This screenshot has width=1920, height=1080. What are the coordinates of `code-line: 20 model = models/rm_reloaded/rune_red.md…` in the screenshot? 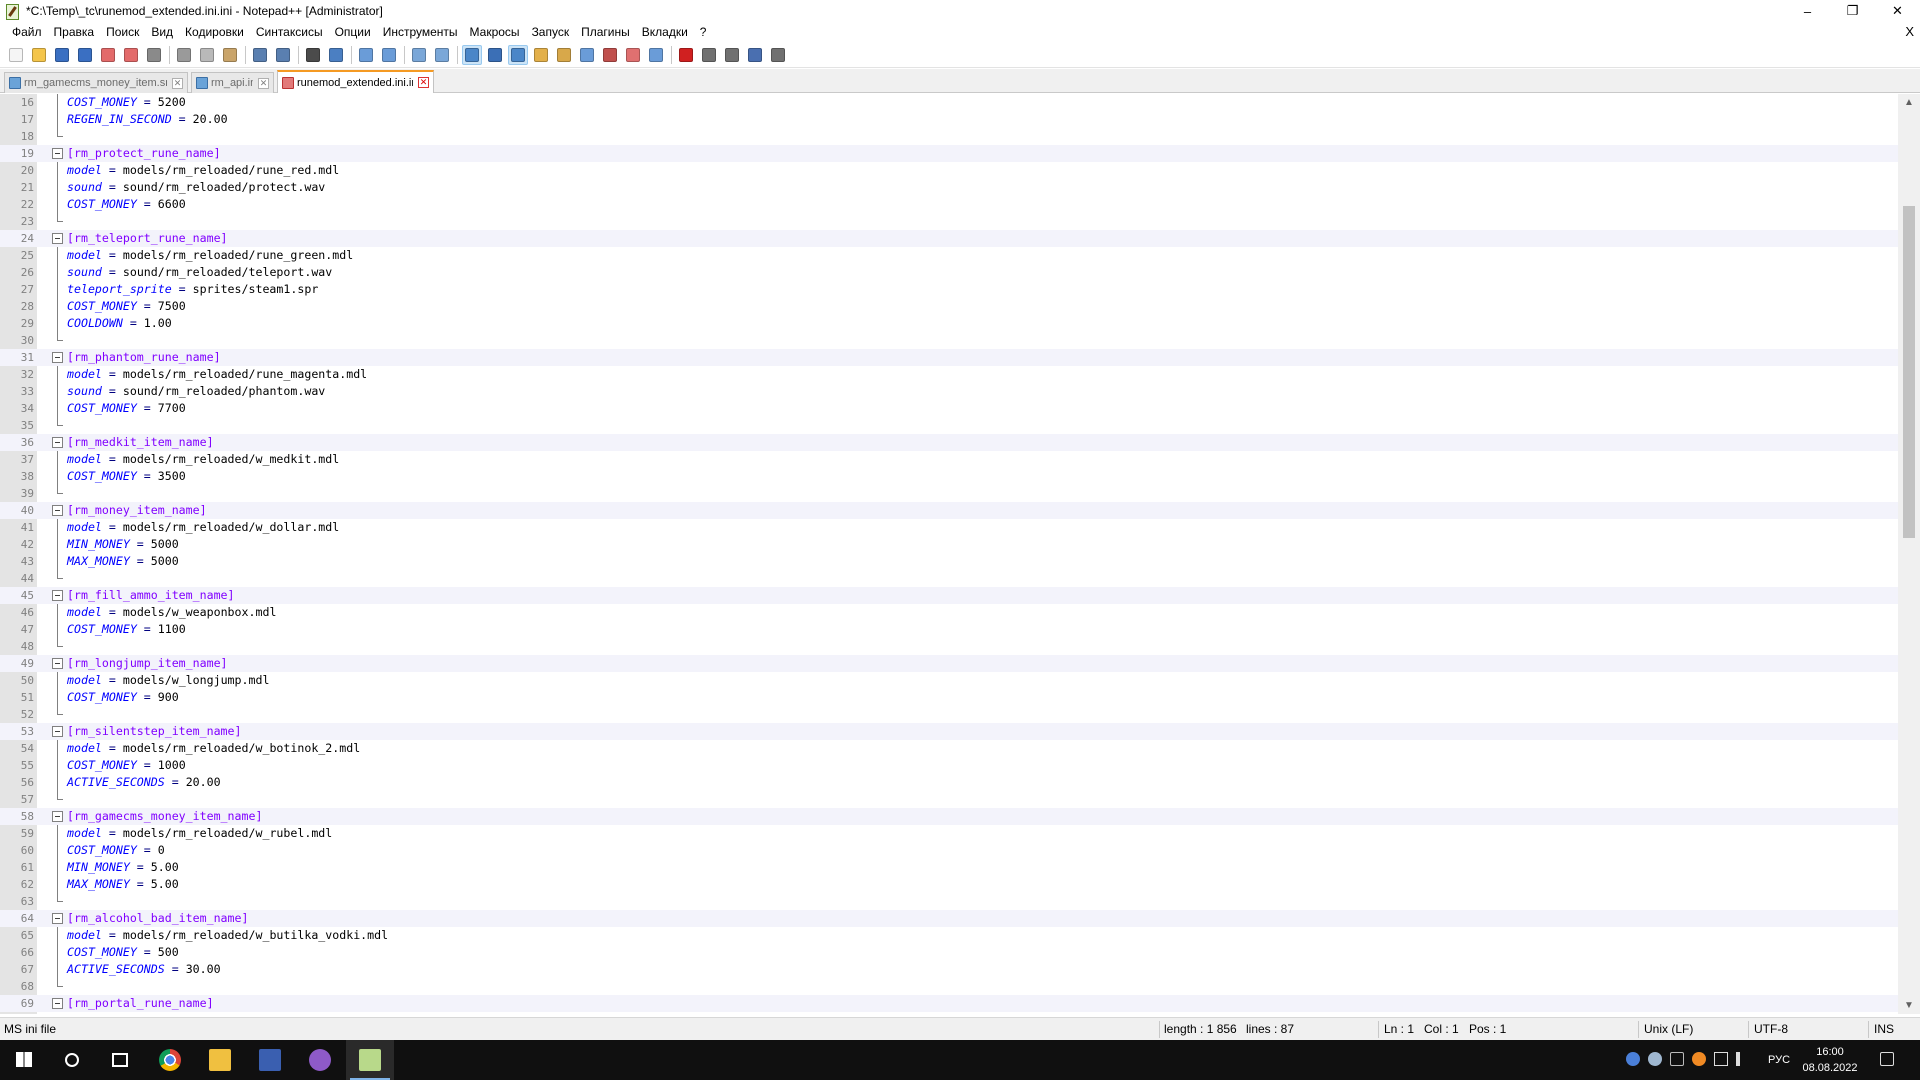 It's located at (949, 170).